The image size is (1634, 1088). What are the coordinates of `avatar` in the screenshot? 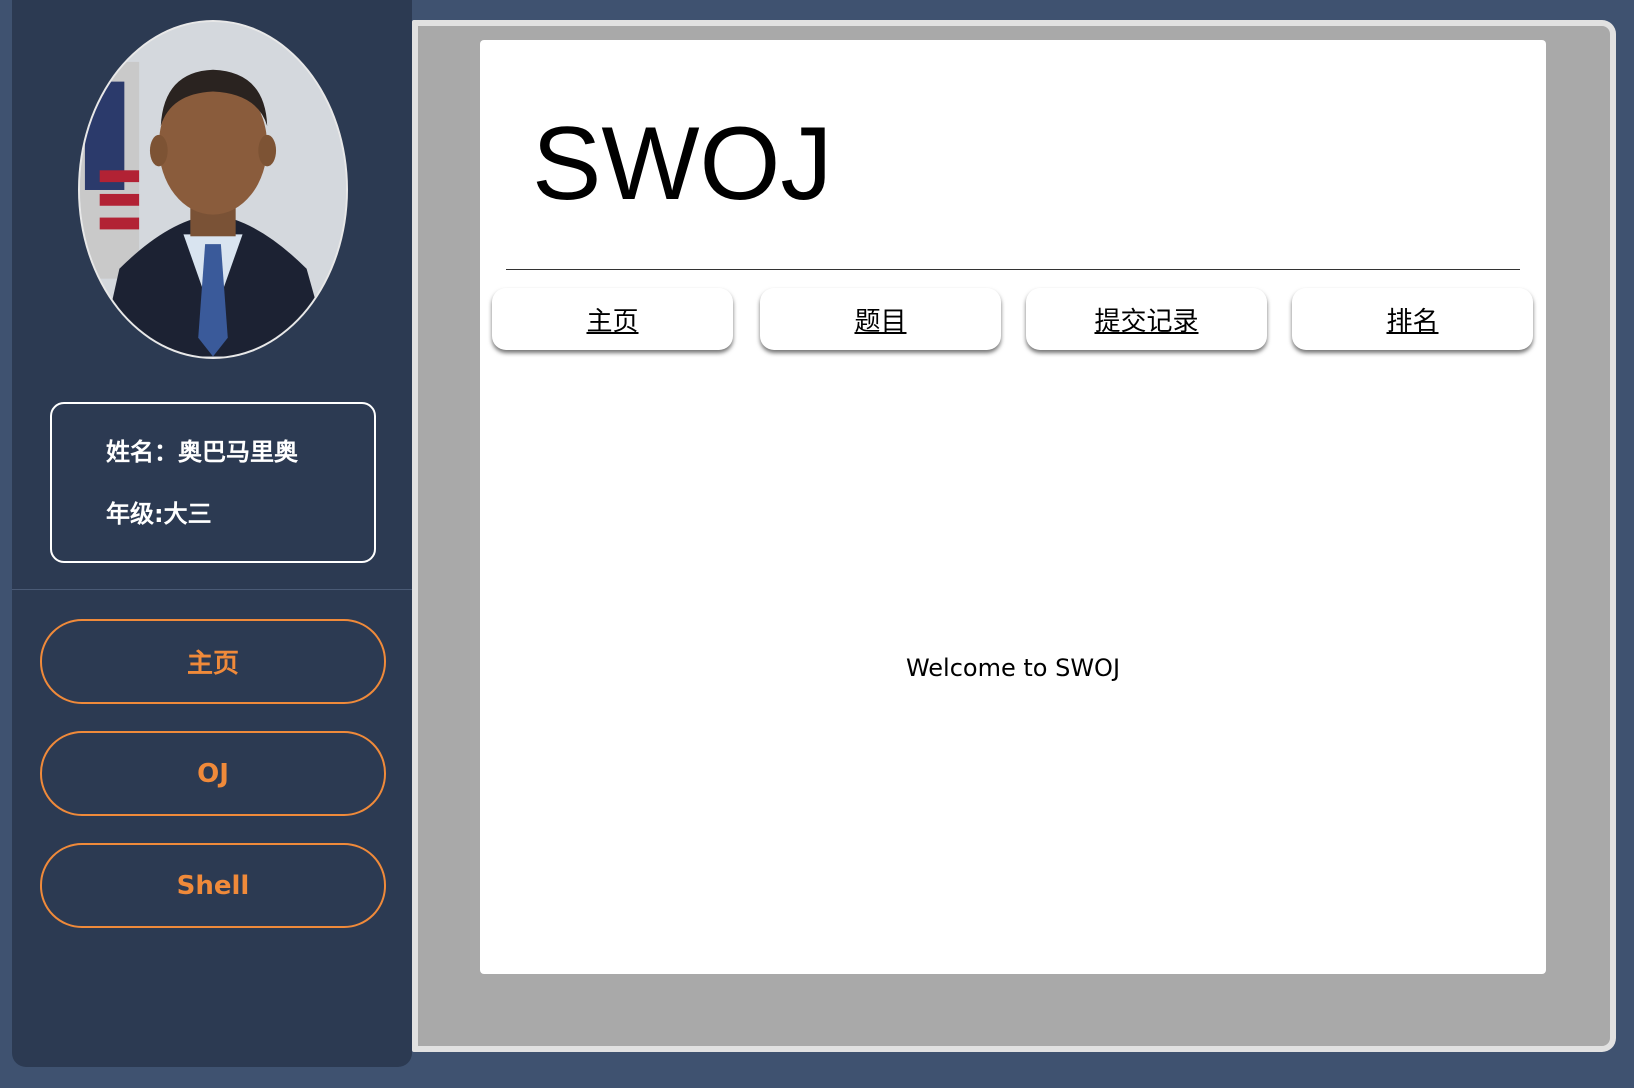 It's located at (213, 189).